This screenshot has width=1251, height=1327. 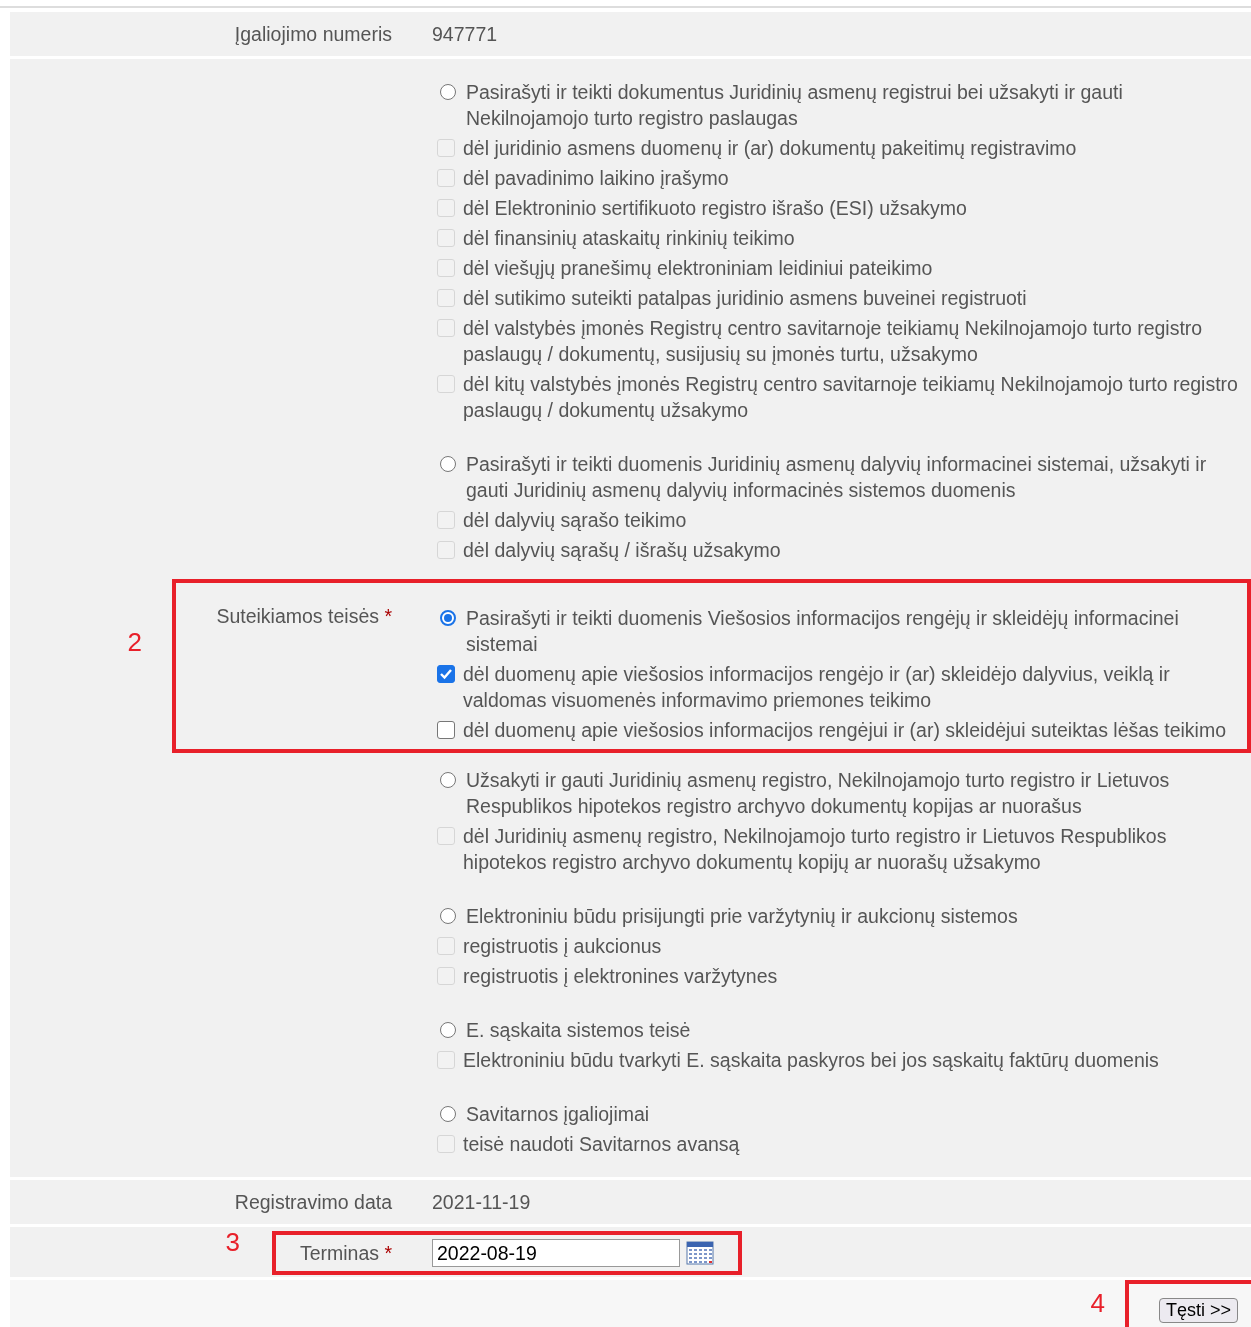 What do you see at coordinates (313, 1202) in the screenshot?
I see `field-label: Registravimo data` at bounding box center [313, 1202].